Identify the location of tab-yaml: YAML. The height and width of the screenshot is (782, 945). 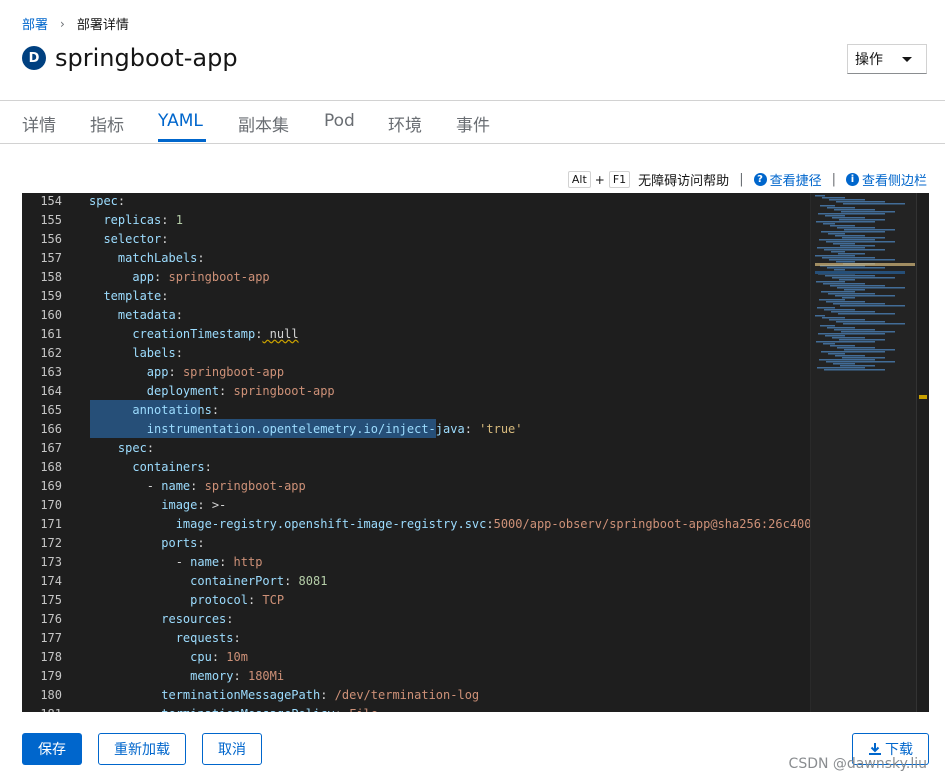
(180, 121).